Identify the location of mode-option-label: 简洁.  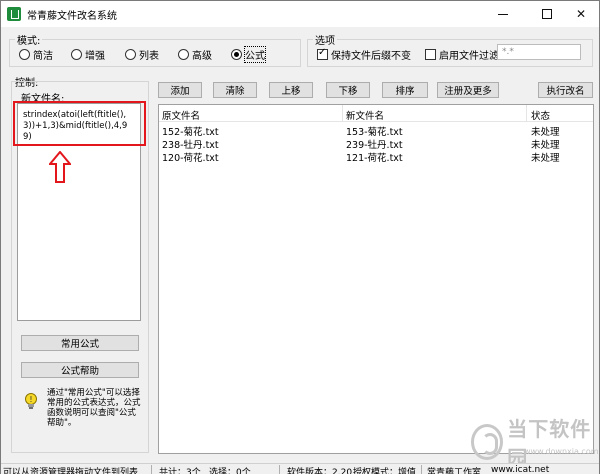
(43, 56).